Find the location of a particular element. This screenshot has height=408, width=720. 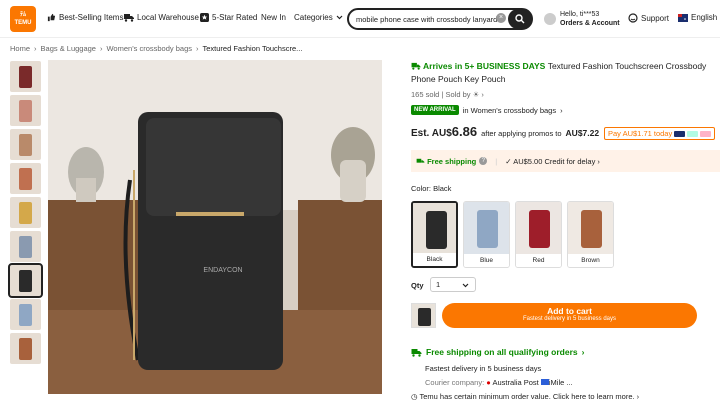

credit-delay-text: ✓ AU$5.00 Credit for delay › is located at coordinates (552, 161).